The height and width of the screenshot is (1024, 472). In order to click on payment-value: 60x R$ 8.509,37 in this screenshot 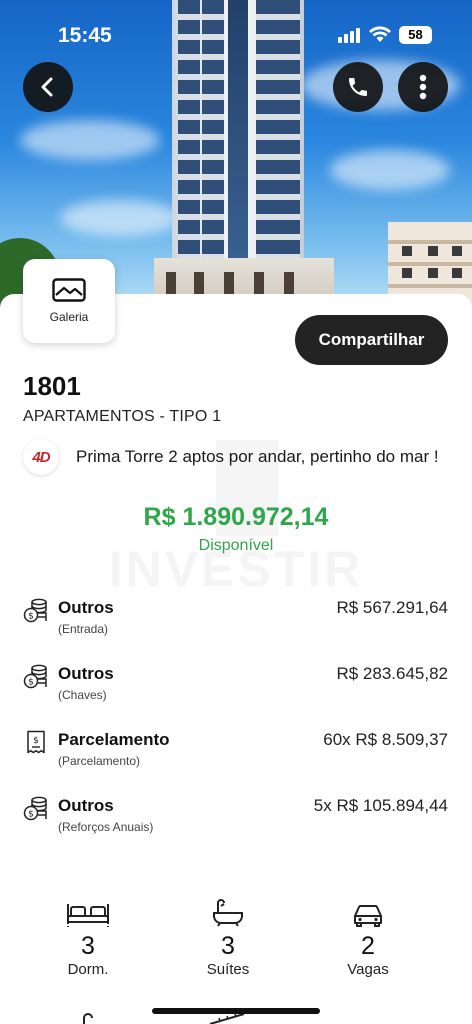, I will do `click(385, 739)`.